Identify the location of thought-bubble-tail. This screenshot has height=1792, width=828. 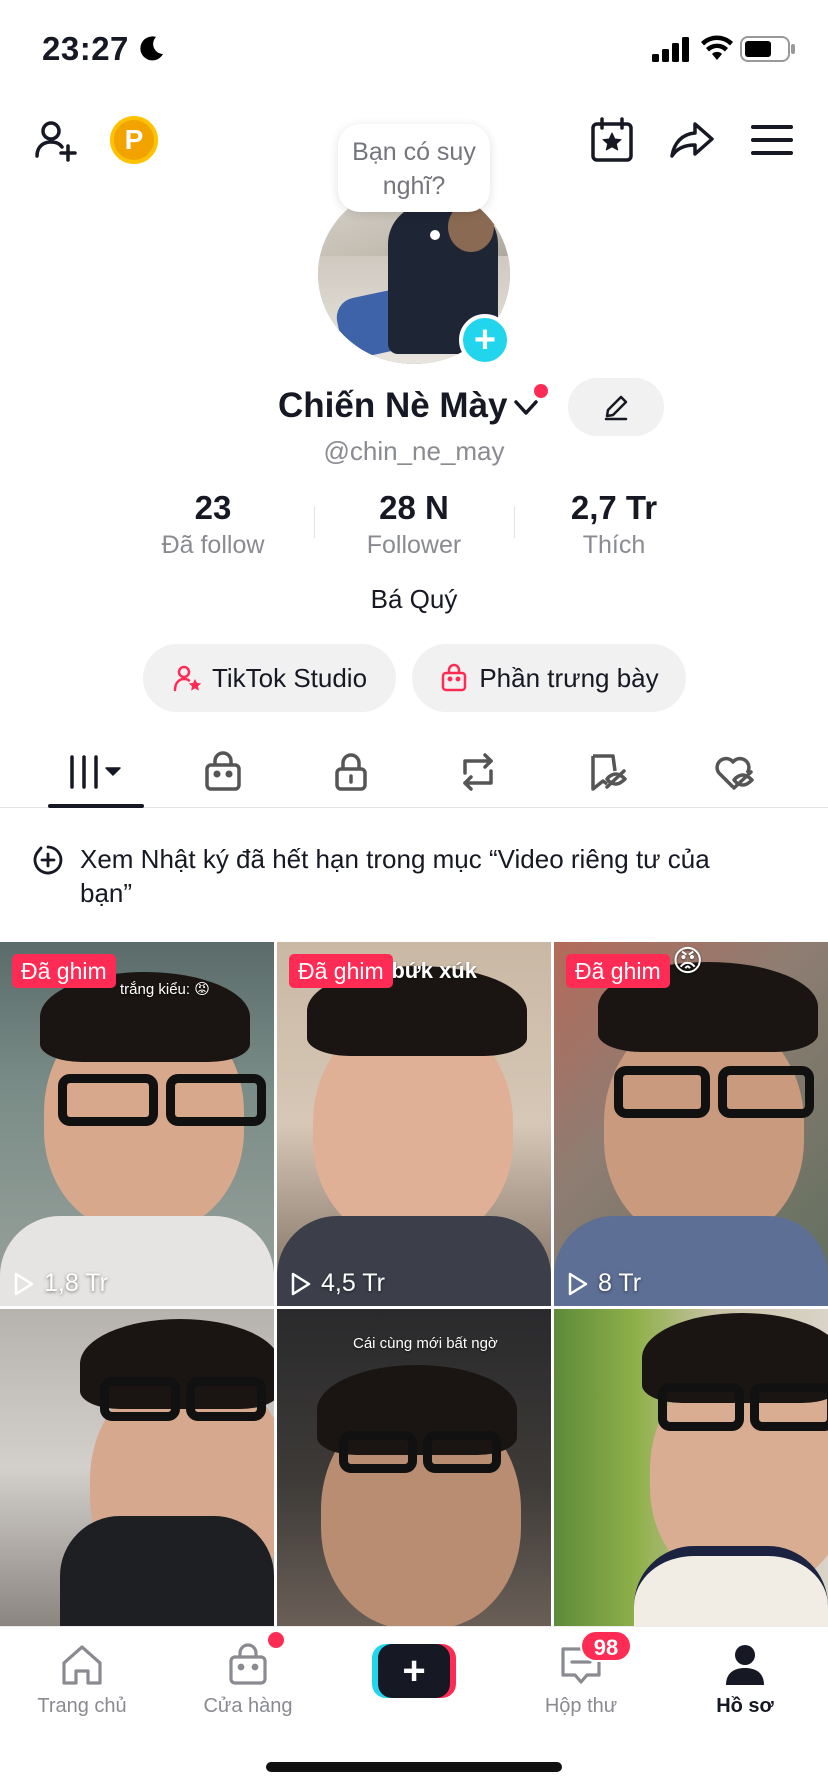
(435, 235).